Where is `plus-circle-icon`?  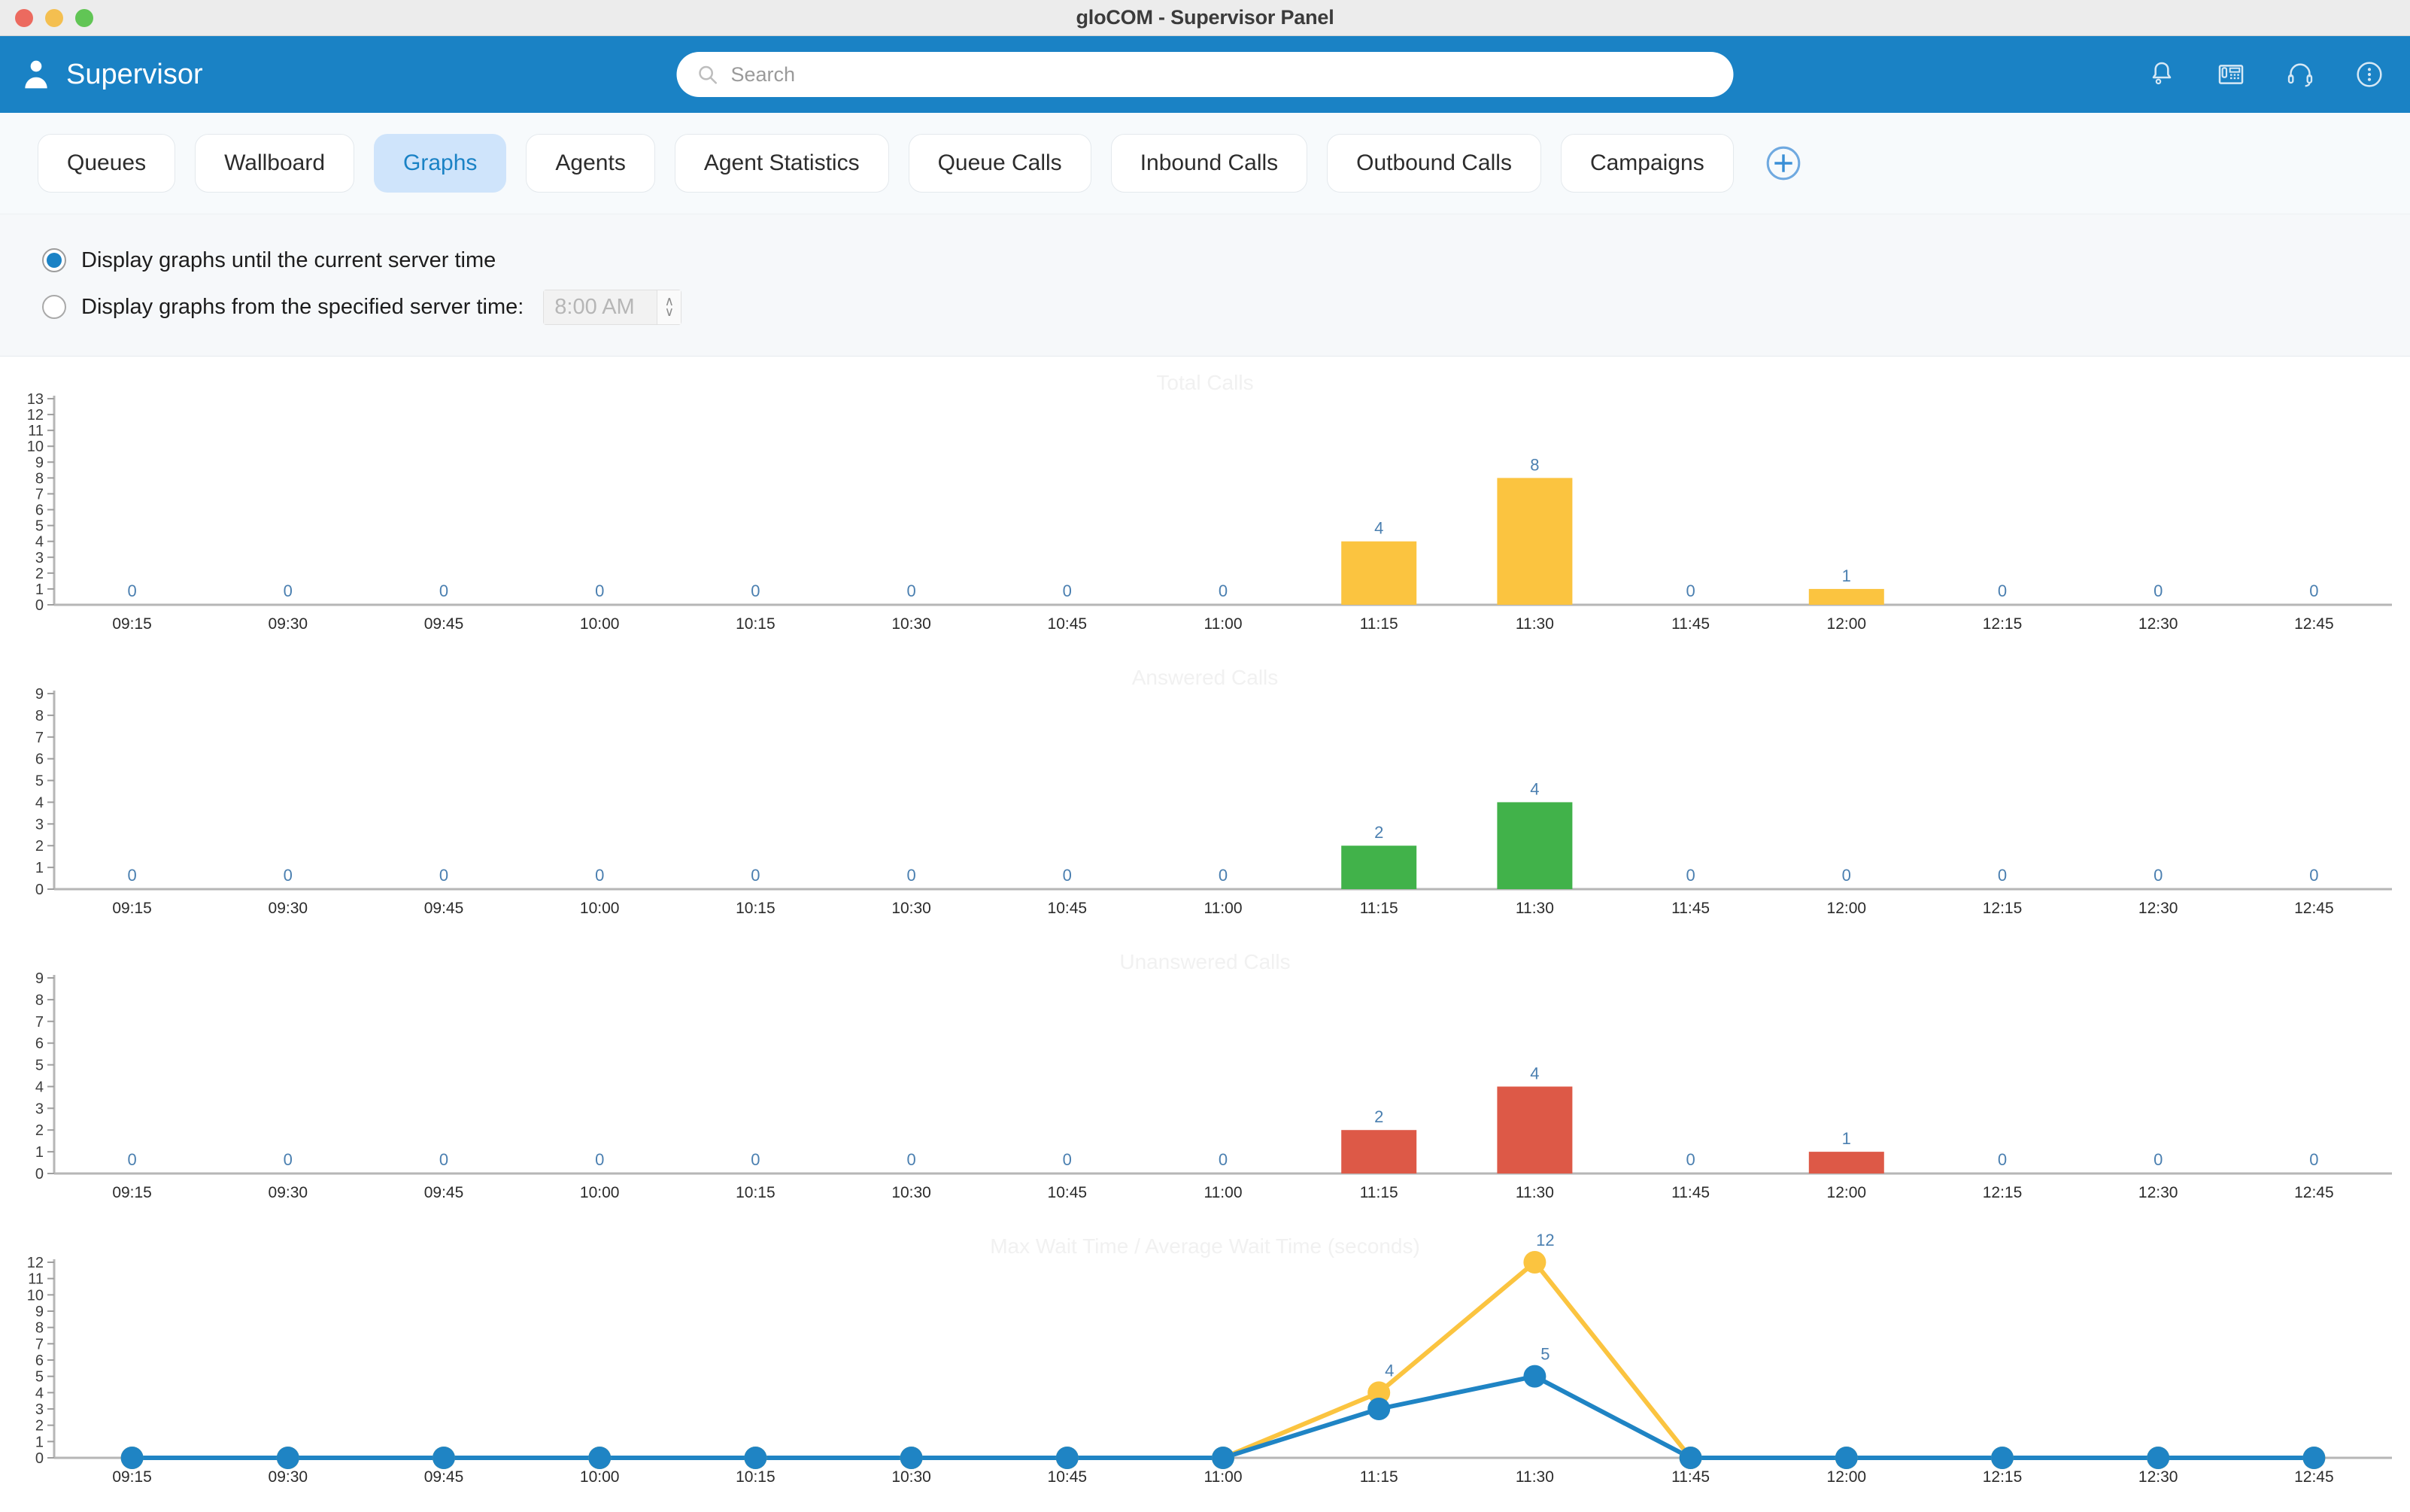 plus-circle-icon is located at coordinates (1783, 163).